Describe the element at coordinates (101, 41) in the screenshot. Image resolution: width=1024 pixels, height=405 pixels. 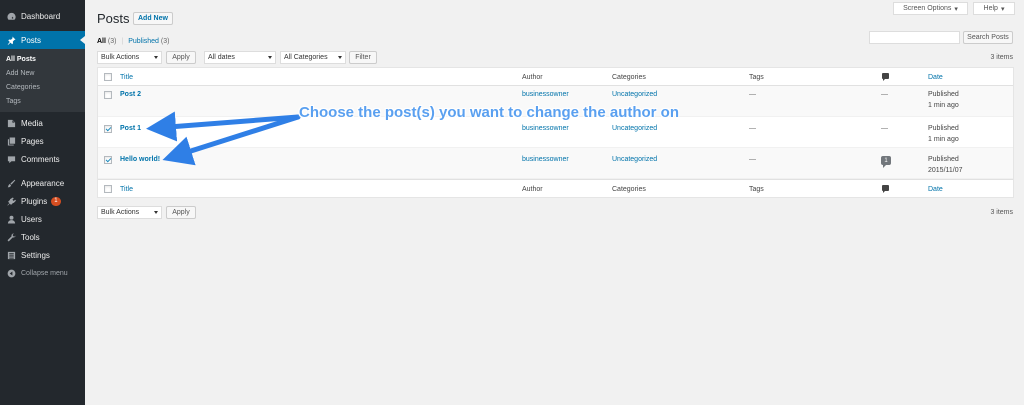
I see `filter-all-link: All` at that location.